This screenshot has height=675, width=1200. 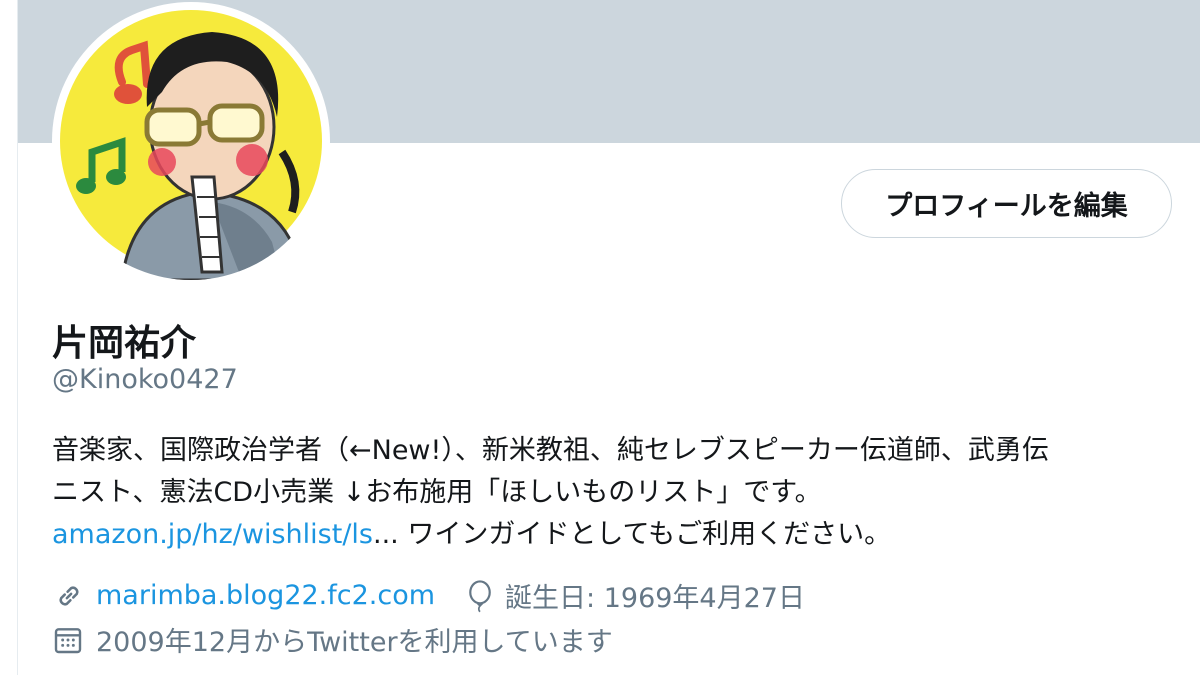 What do you see at coordinates (655, 598) in the screenshot?
I see `birthday-text: 誕生日: 1969年4月27日` at bounding box center [655, 598].